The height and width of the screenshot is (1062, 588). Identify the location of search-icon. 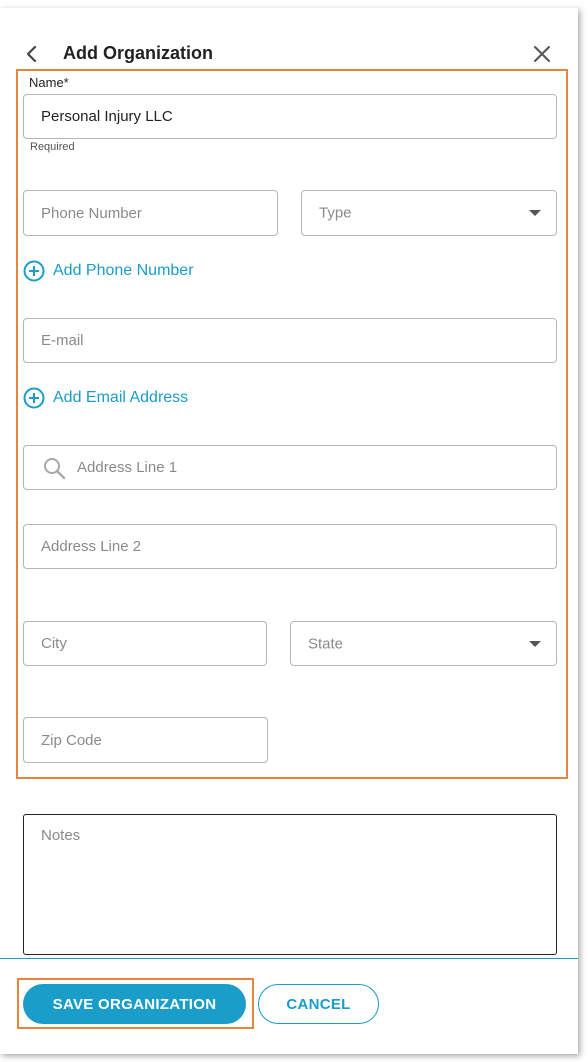
(55, 469).